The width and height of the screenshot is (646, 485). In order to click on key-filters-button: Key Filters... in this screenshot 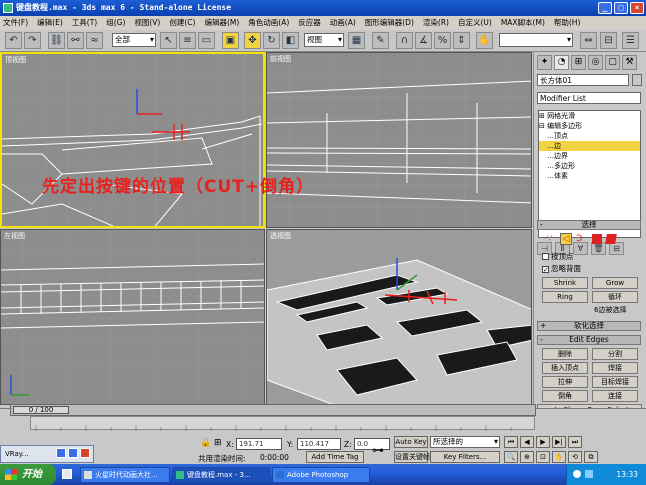, I will do `click(465, 457)`.